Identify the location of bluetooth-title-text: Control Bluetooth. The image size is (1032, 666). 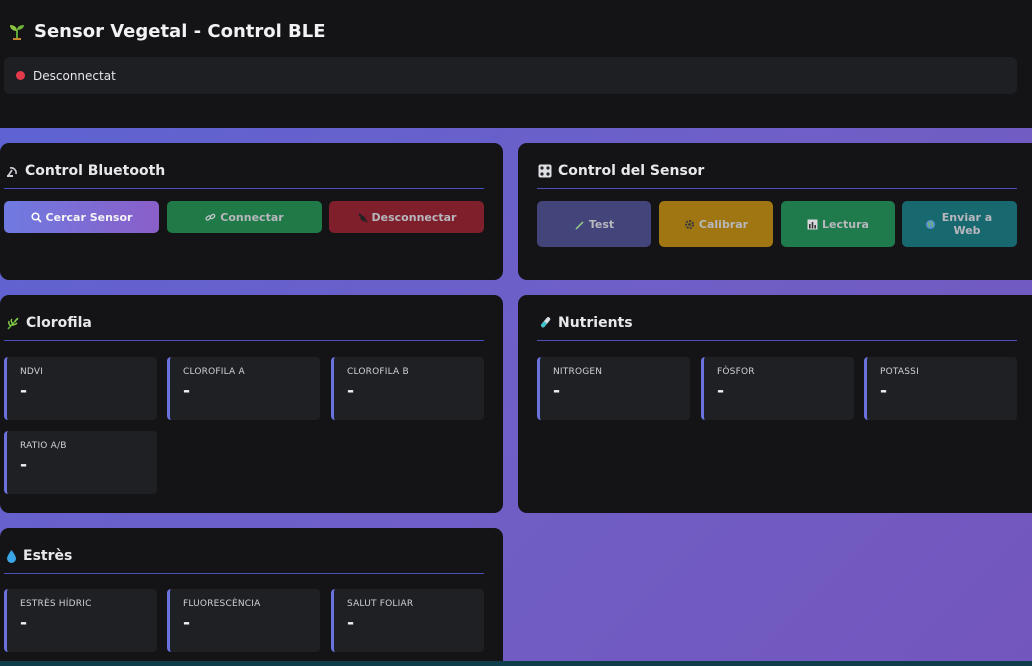
(95, 171).